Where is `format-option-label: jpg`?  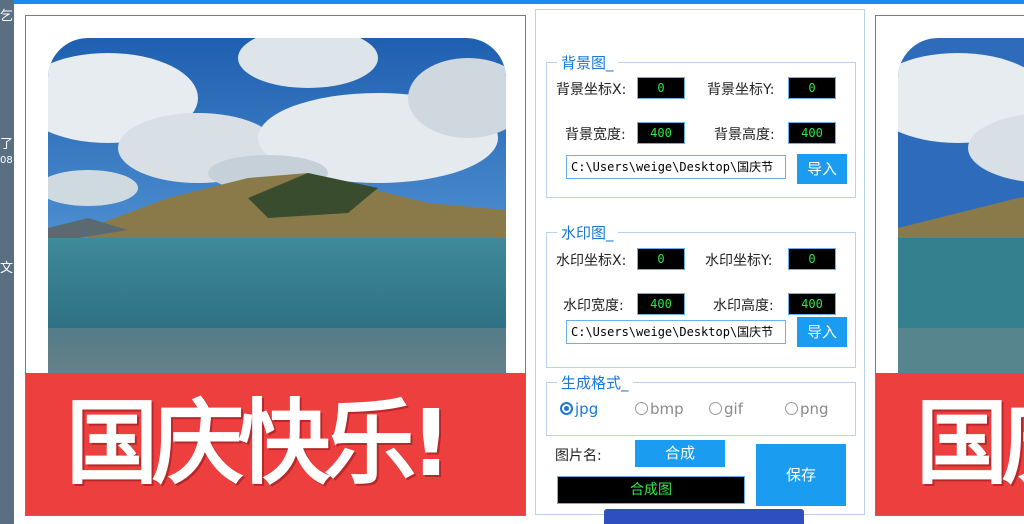 format-option-label: jpg is located at coordinates (587, 409).